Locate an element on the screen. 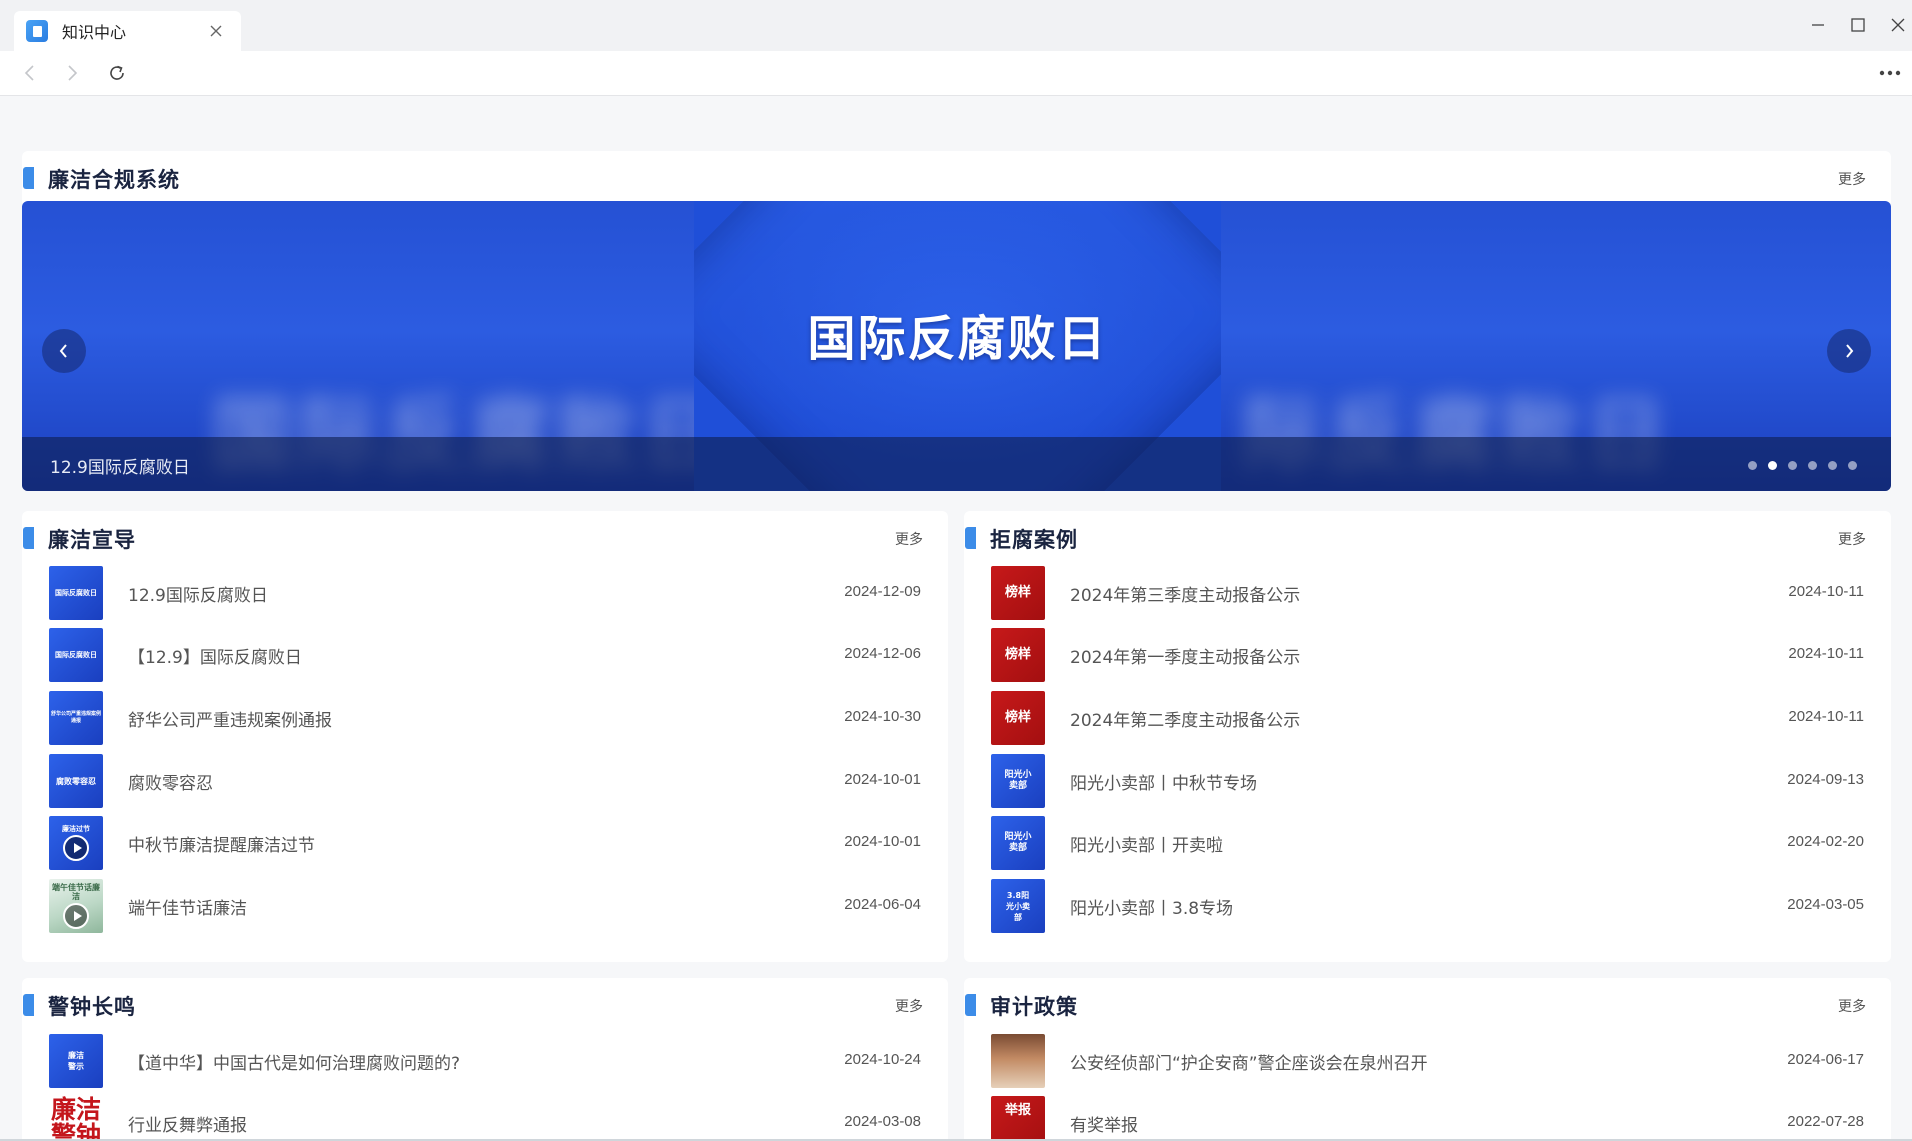 The width and height of the screenshot is (1912, 1141). browser-toolbar is located at coordinates (956, 73).